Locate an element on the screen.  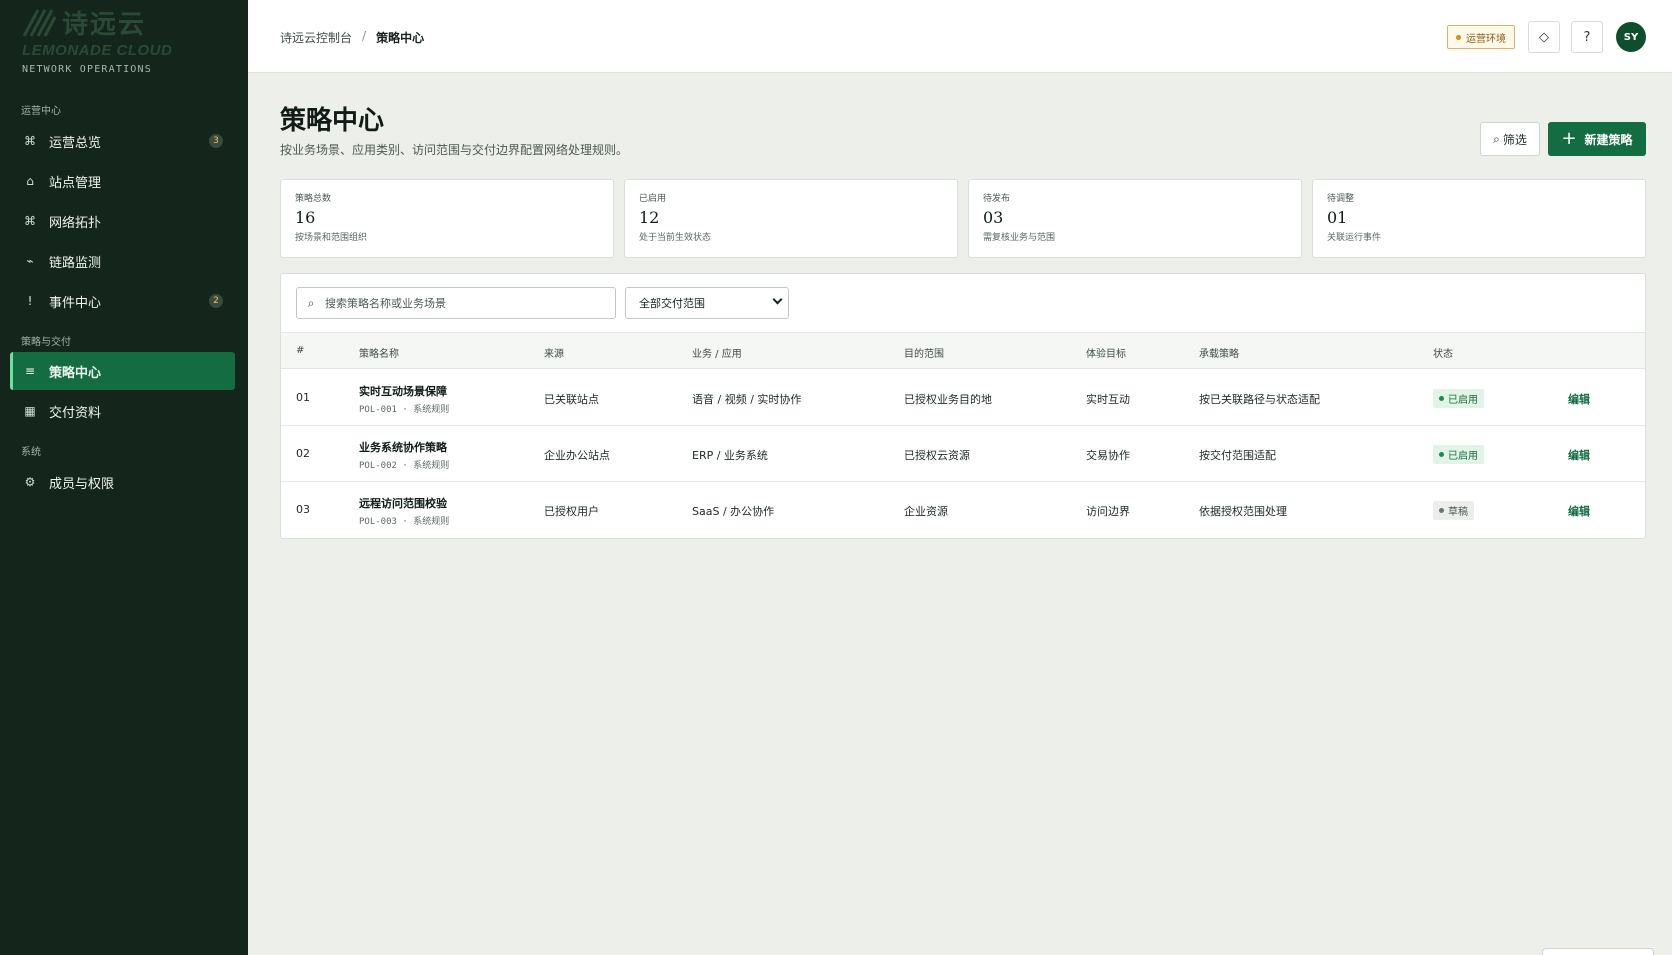
policy-name: 实时互动场景保障 is located at coordinates (403, 391).